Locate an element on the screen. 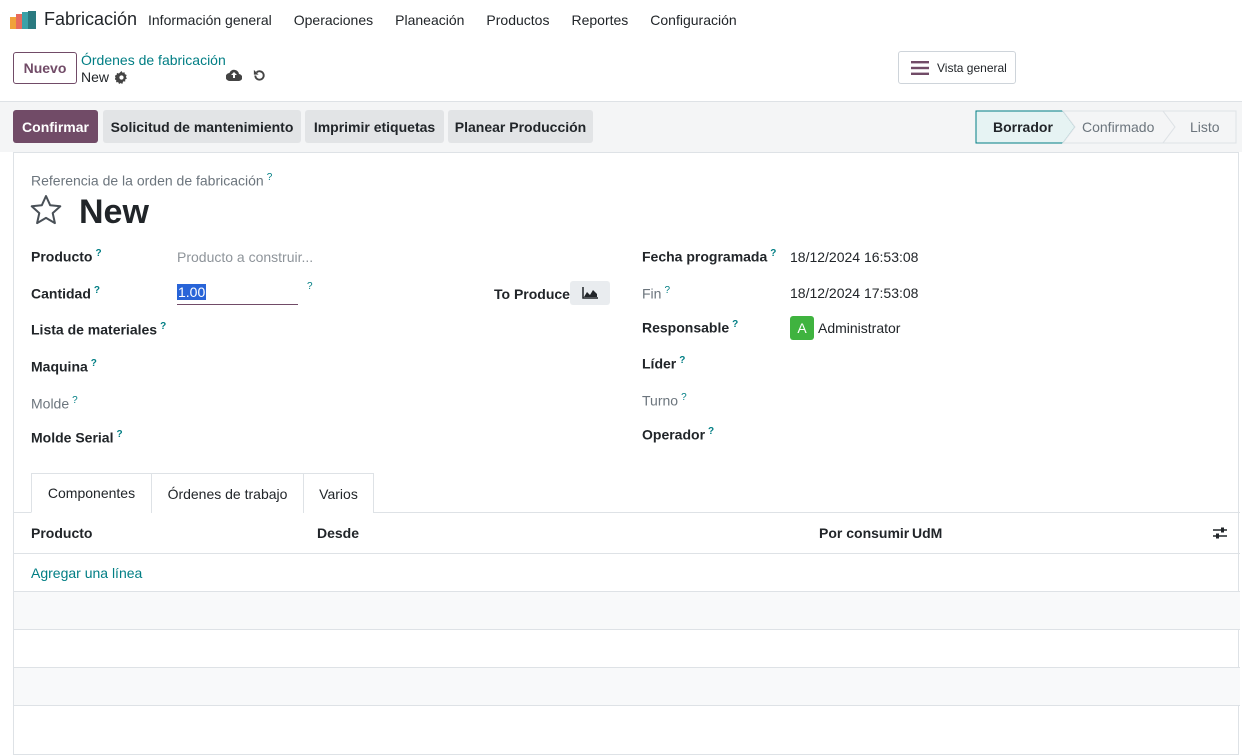  fecha-programada-label: Fecha programada? is located at coordinates (709, 256).